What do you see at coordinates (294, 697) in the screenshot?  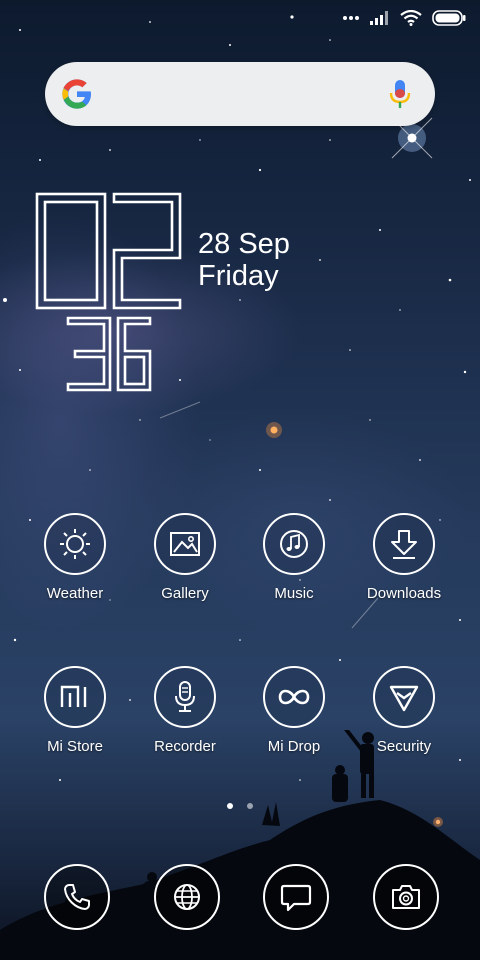 I see `mi-drop-icon` at bounding box center [294, 697].